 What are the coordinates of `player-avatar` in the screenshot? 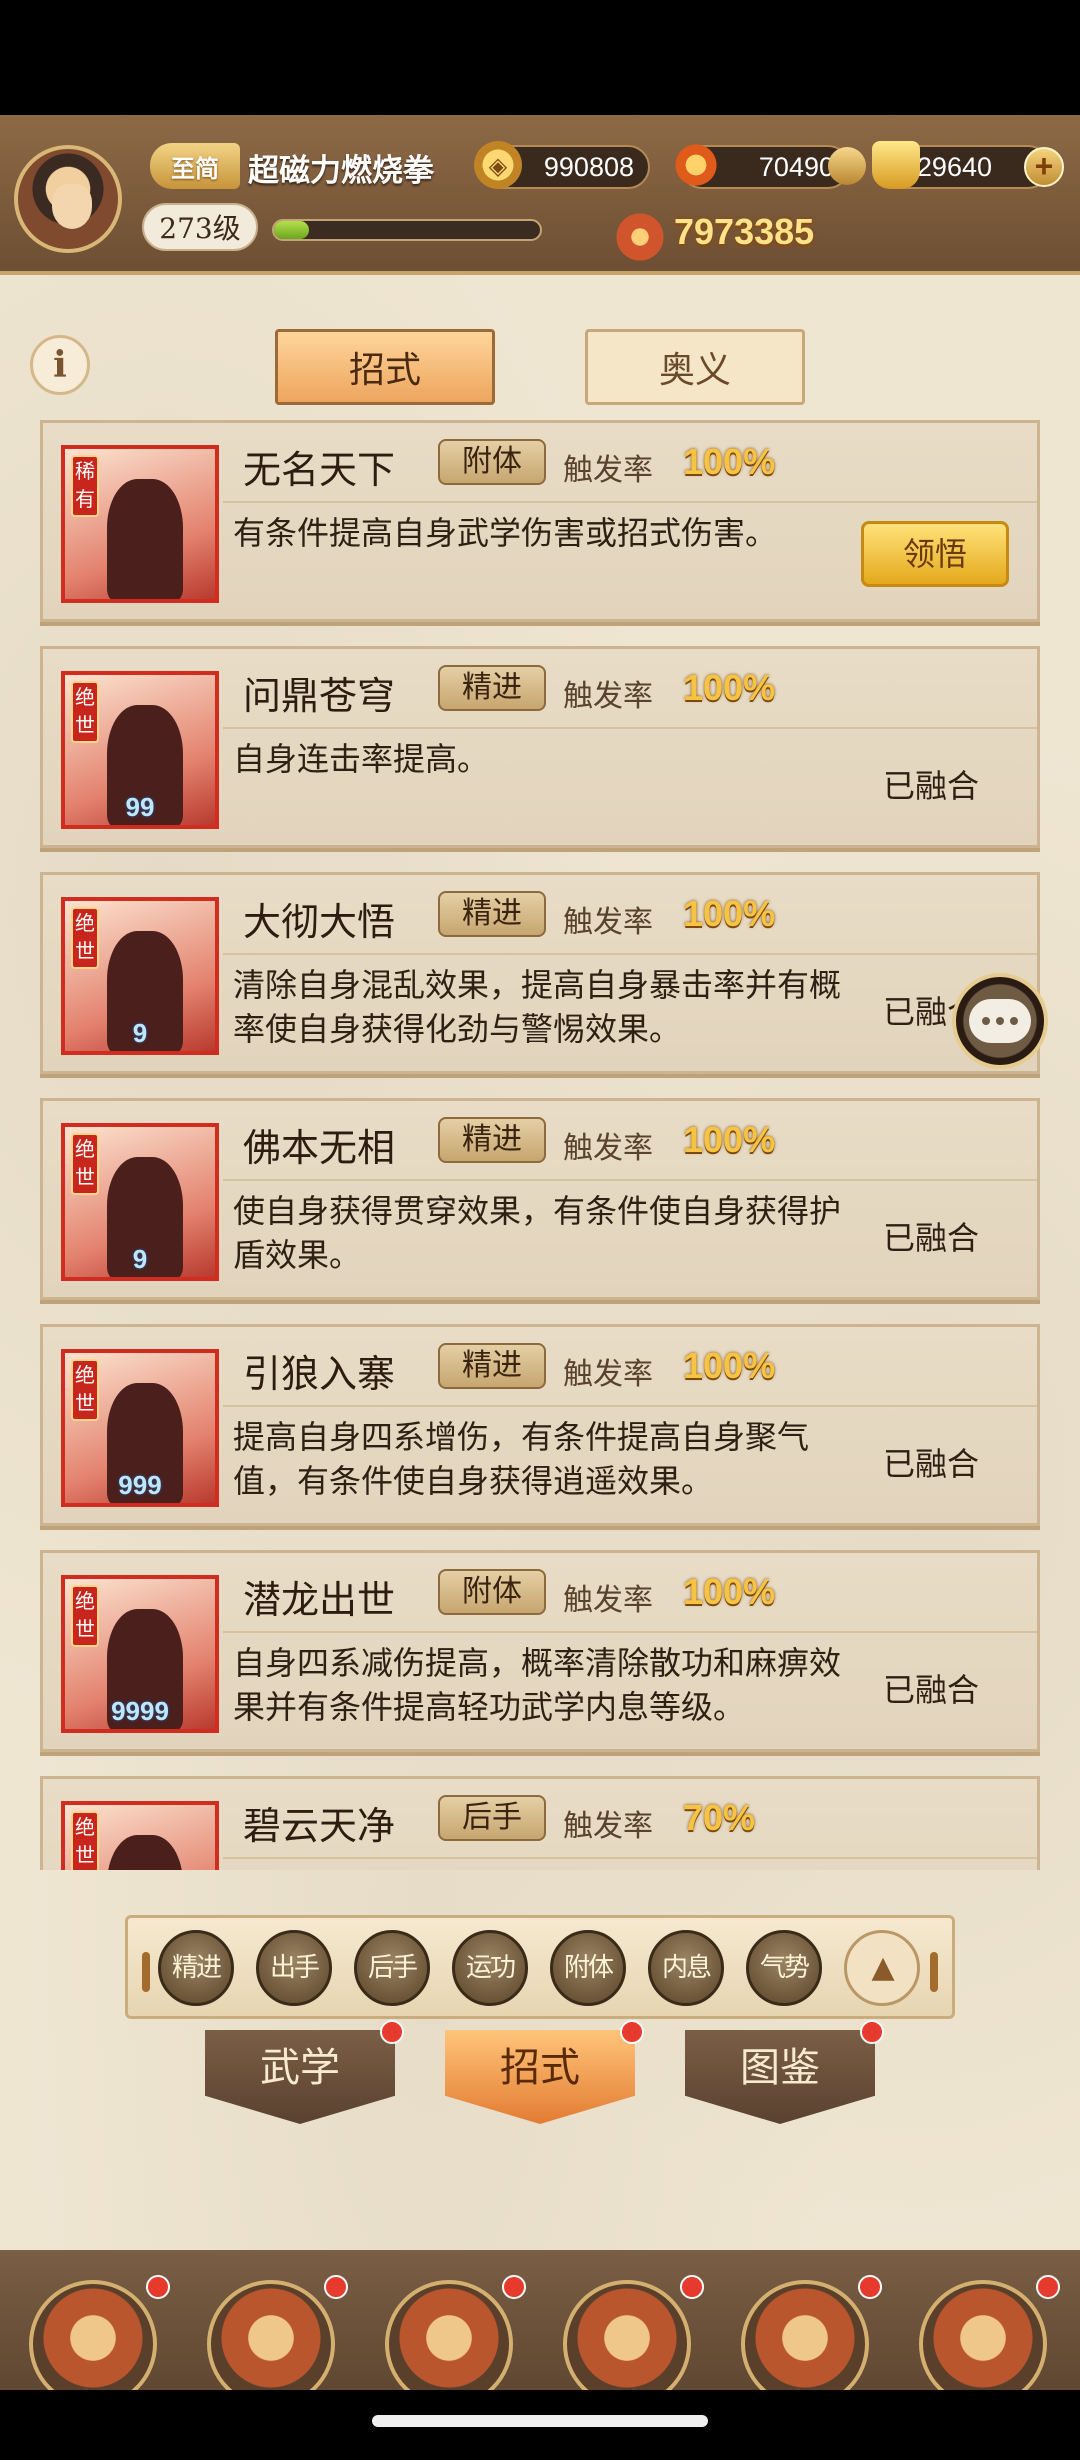 It's located at (68, 199).